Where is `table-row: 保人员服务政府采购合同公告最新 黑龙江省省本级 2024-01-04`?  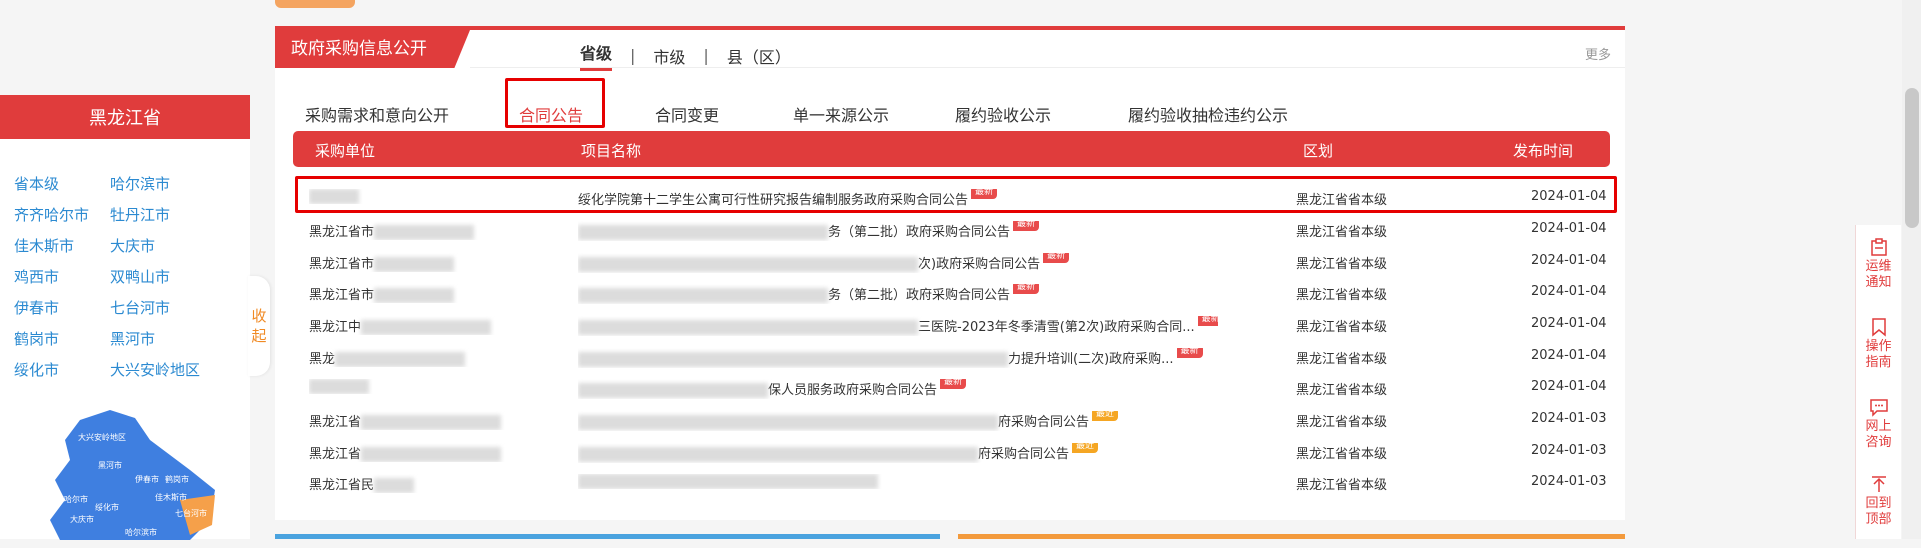 table-row: 保人员服务政府采购合同公告最新 黑龙江省省本级 2024-01-04 is located at coordinates (951, 387).